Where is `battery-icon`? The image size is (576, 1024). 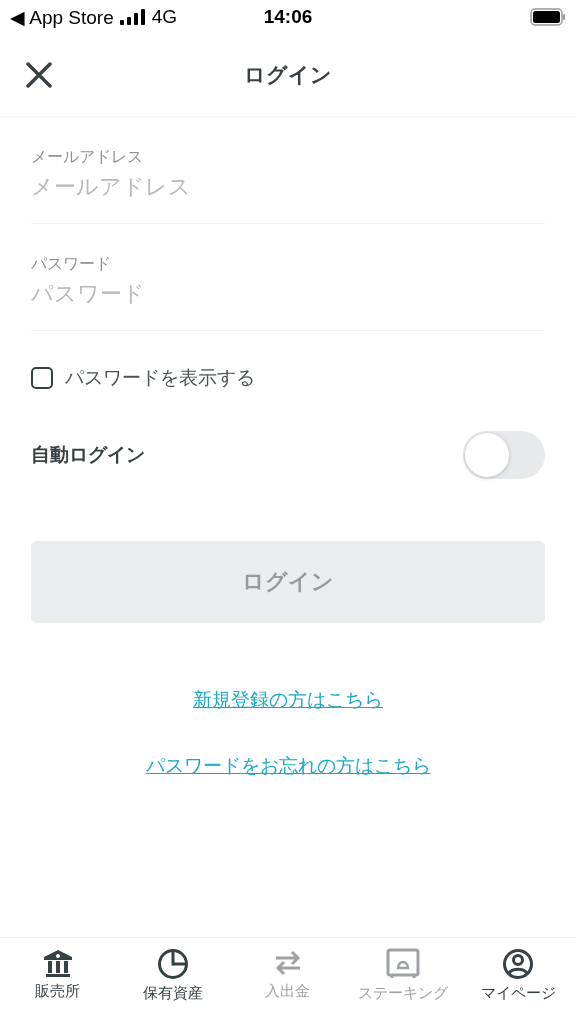
battery-icon is located at coordinates (548, 17).